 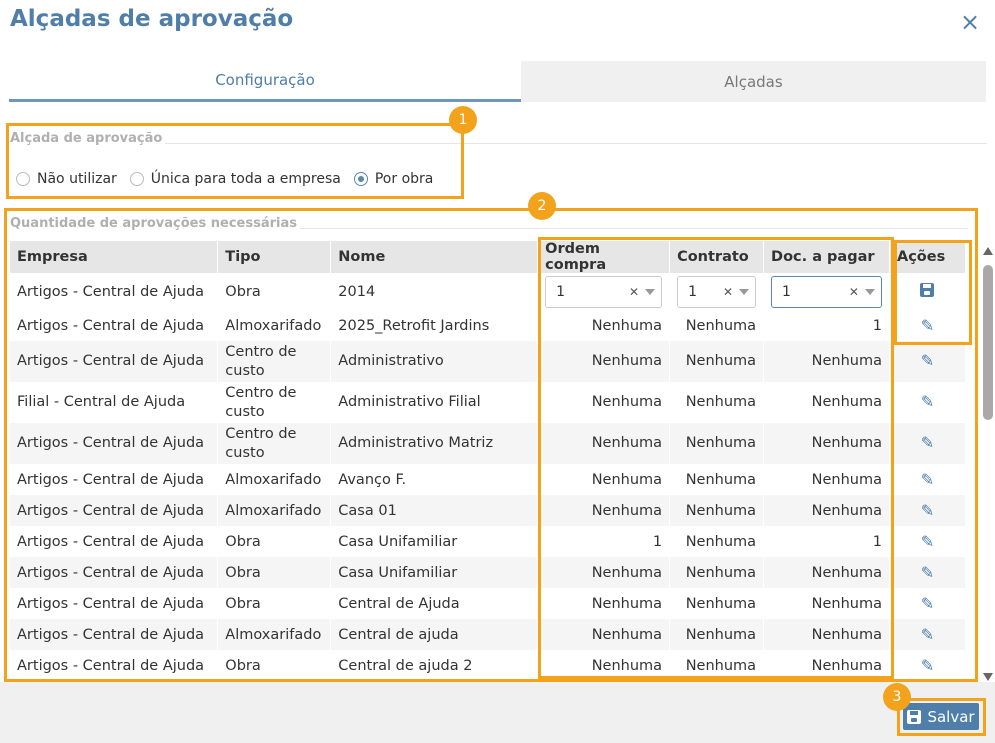 What do you see at coordinates (988, 251) in the screenshot?
I see `scroll-up-icon` at bounding box center [988, 251].